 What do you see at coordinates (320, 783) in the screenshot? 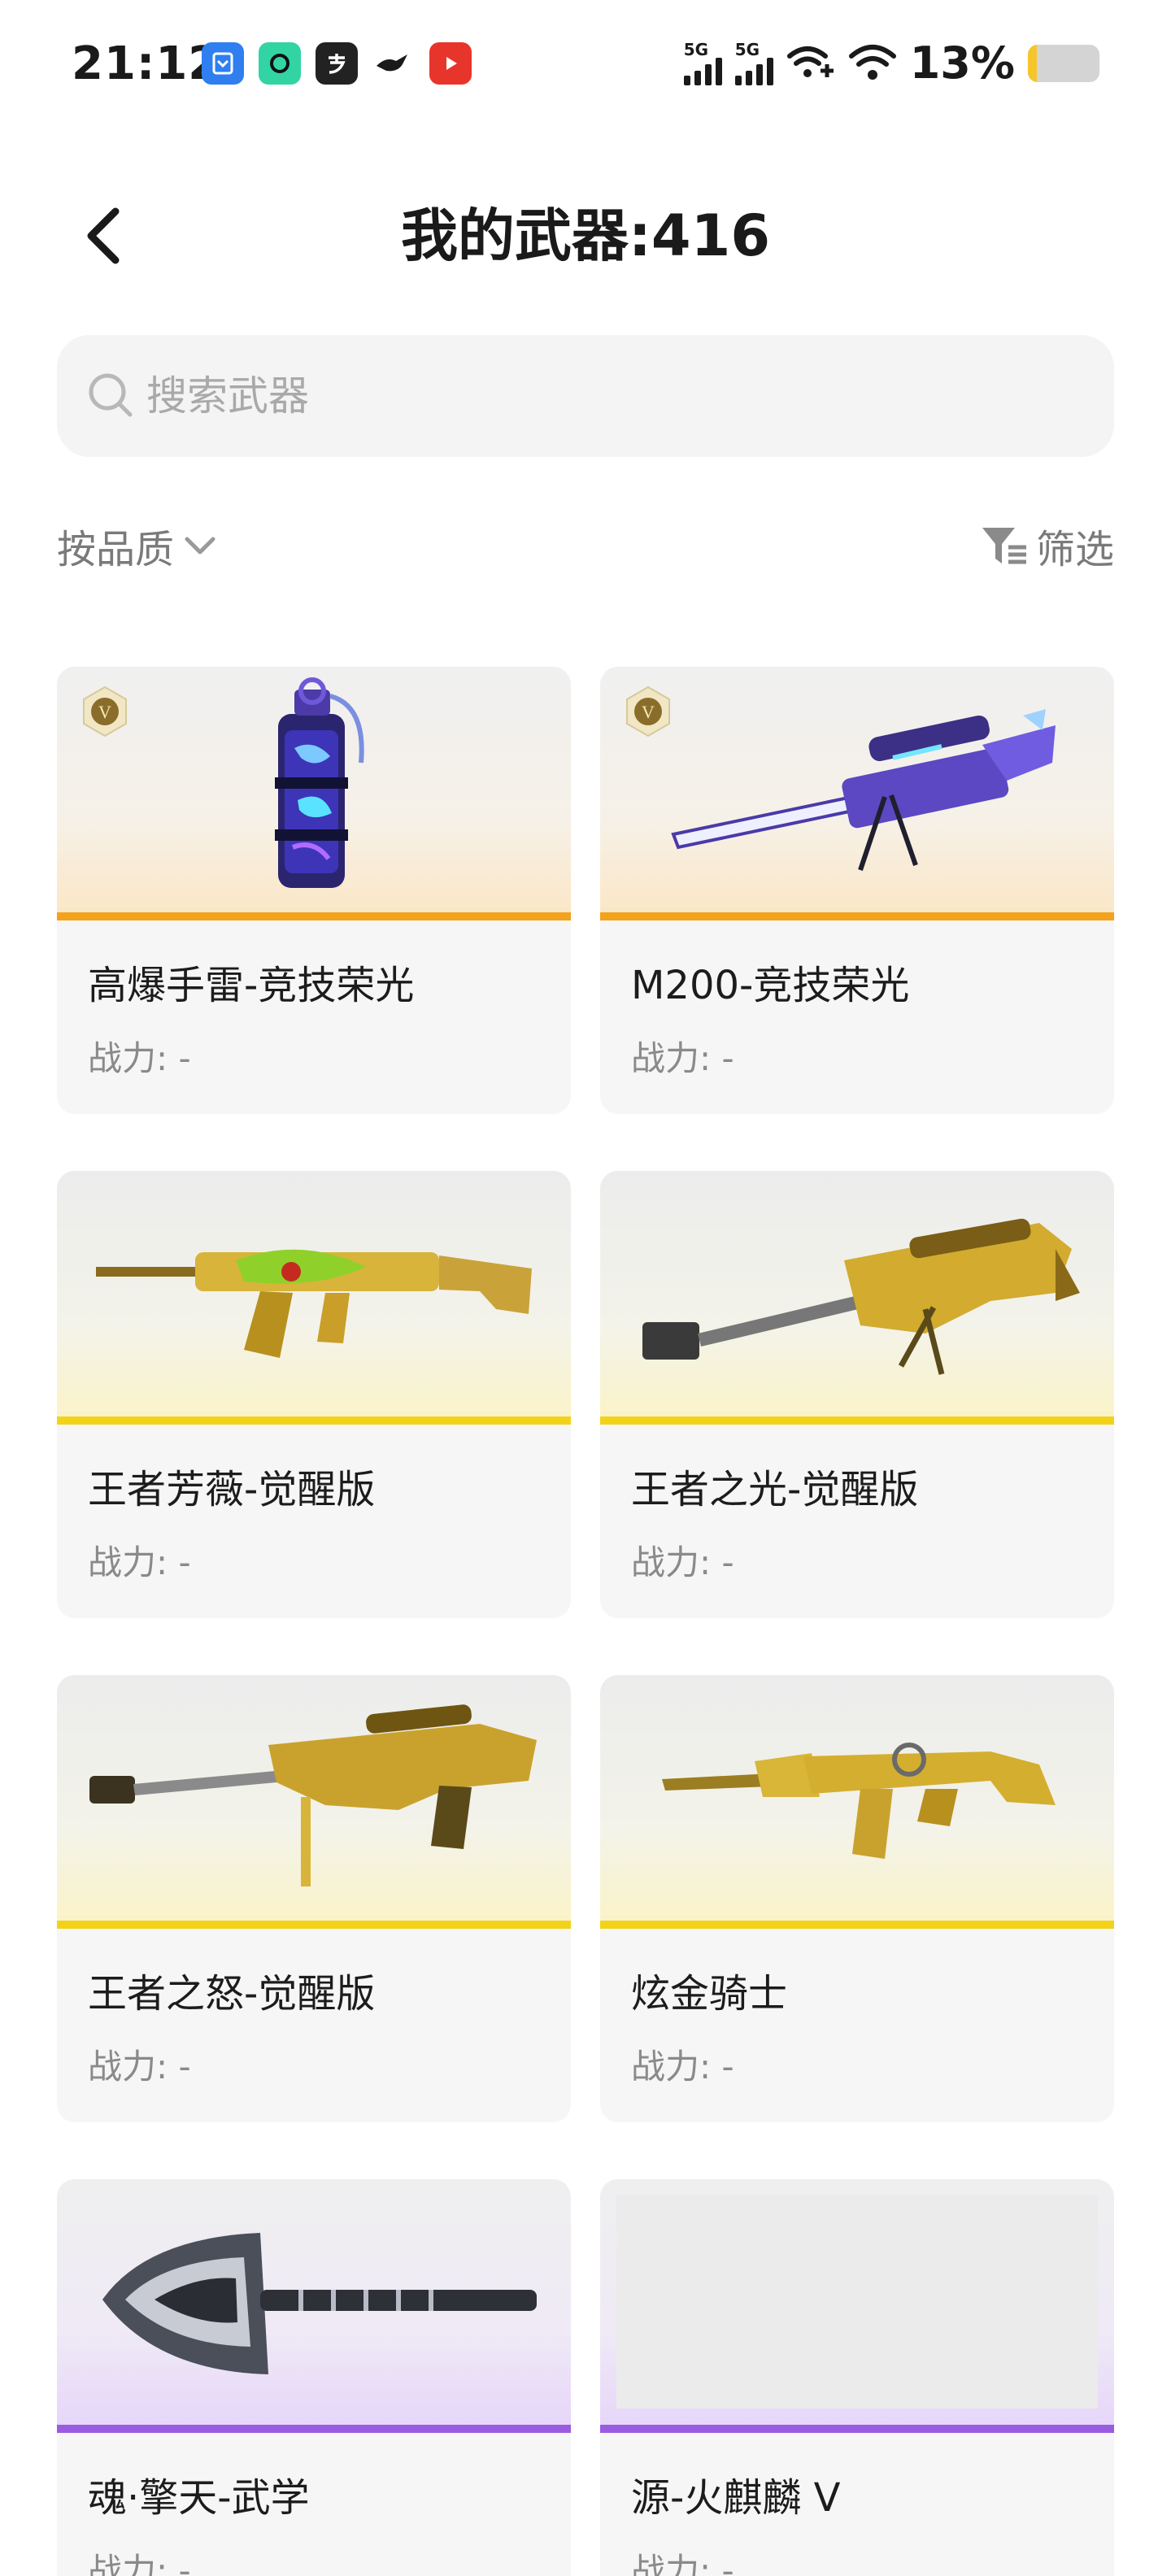
I see `grenade-icon` at bounding box center [320, 783].